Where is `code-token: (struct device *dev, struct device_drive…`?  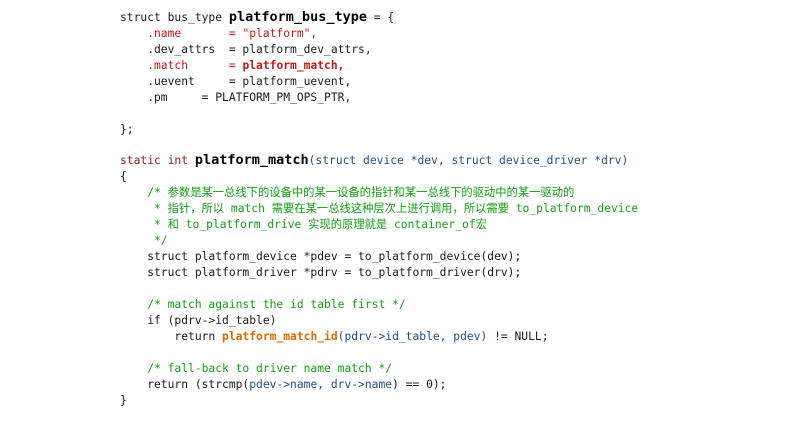 code-token: (struct device *dev, struct device_drive… is located at coordinates (468, 161).